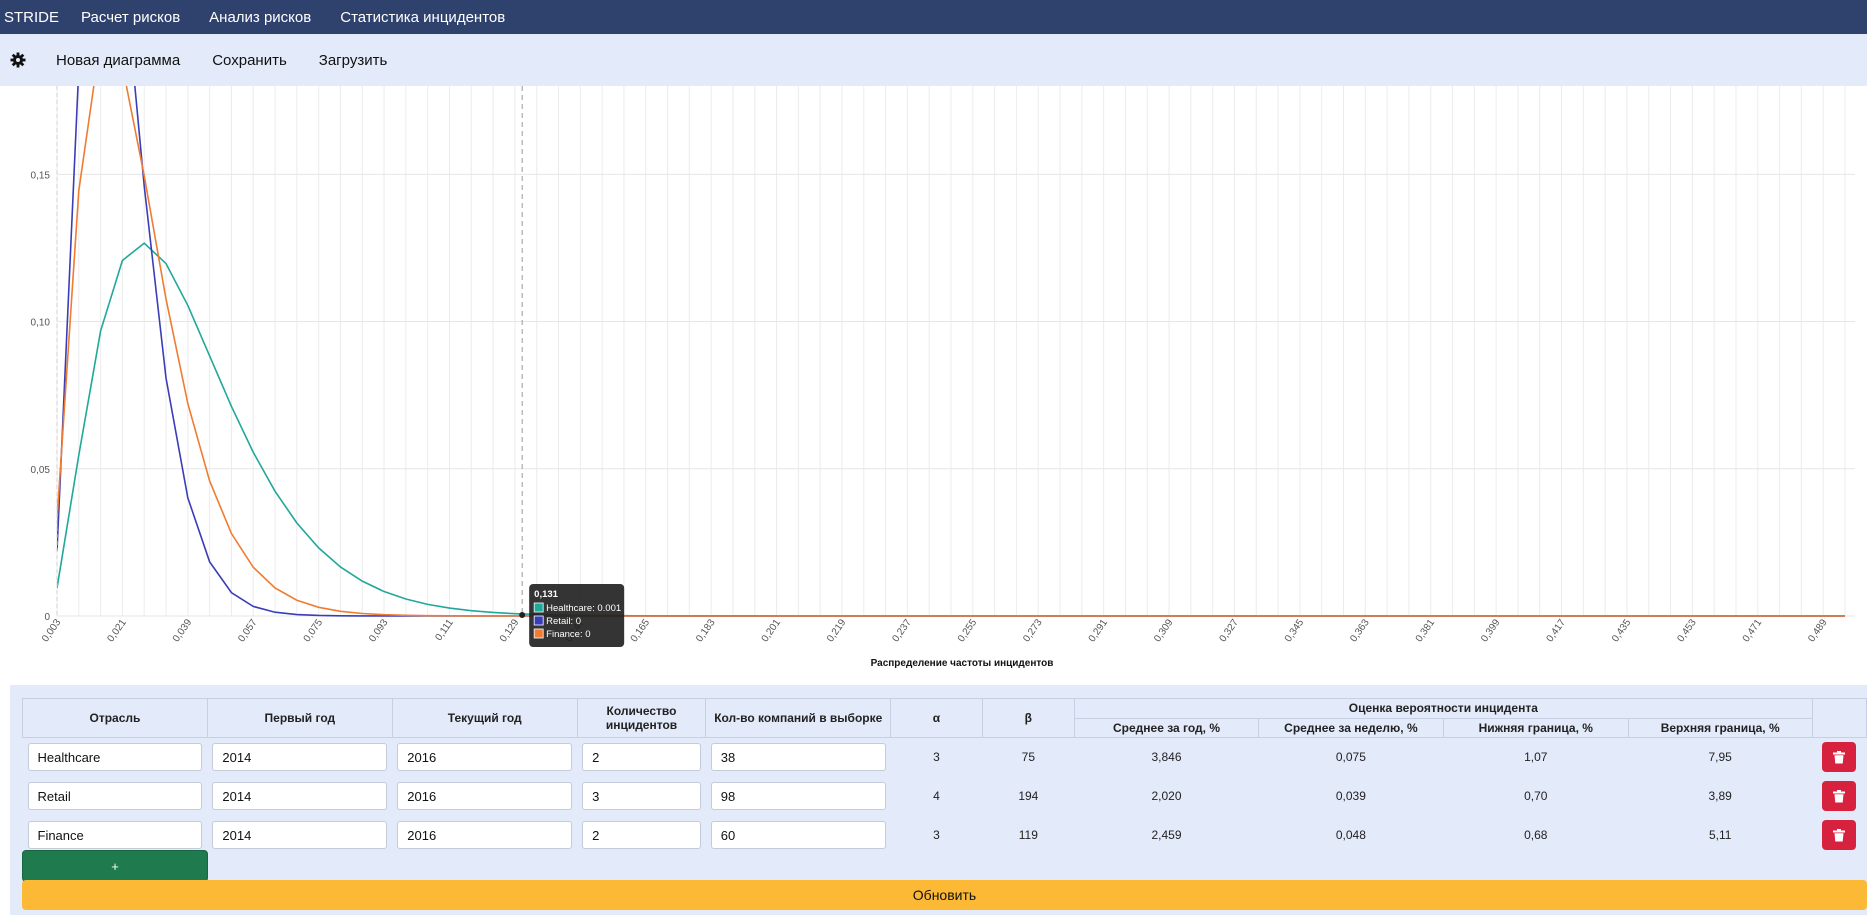  I want to click on y-tick-label: 0, so click(47, 617).